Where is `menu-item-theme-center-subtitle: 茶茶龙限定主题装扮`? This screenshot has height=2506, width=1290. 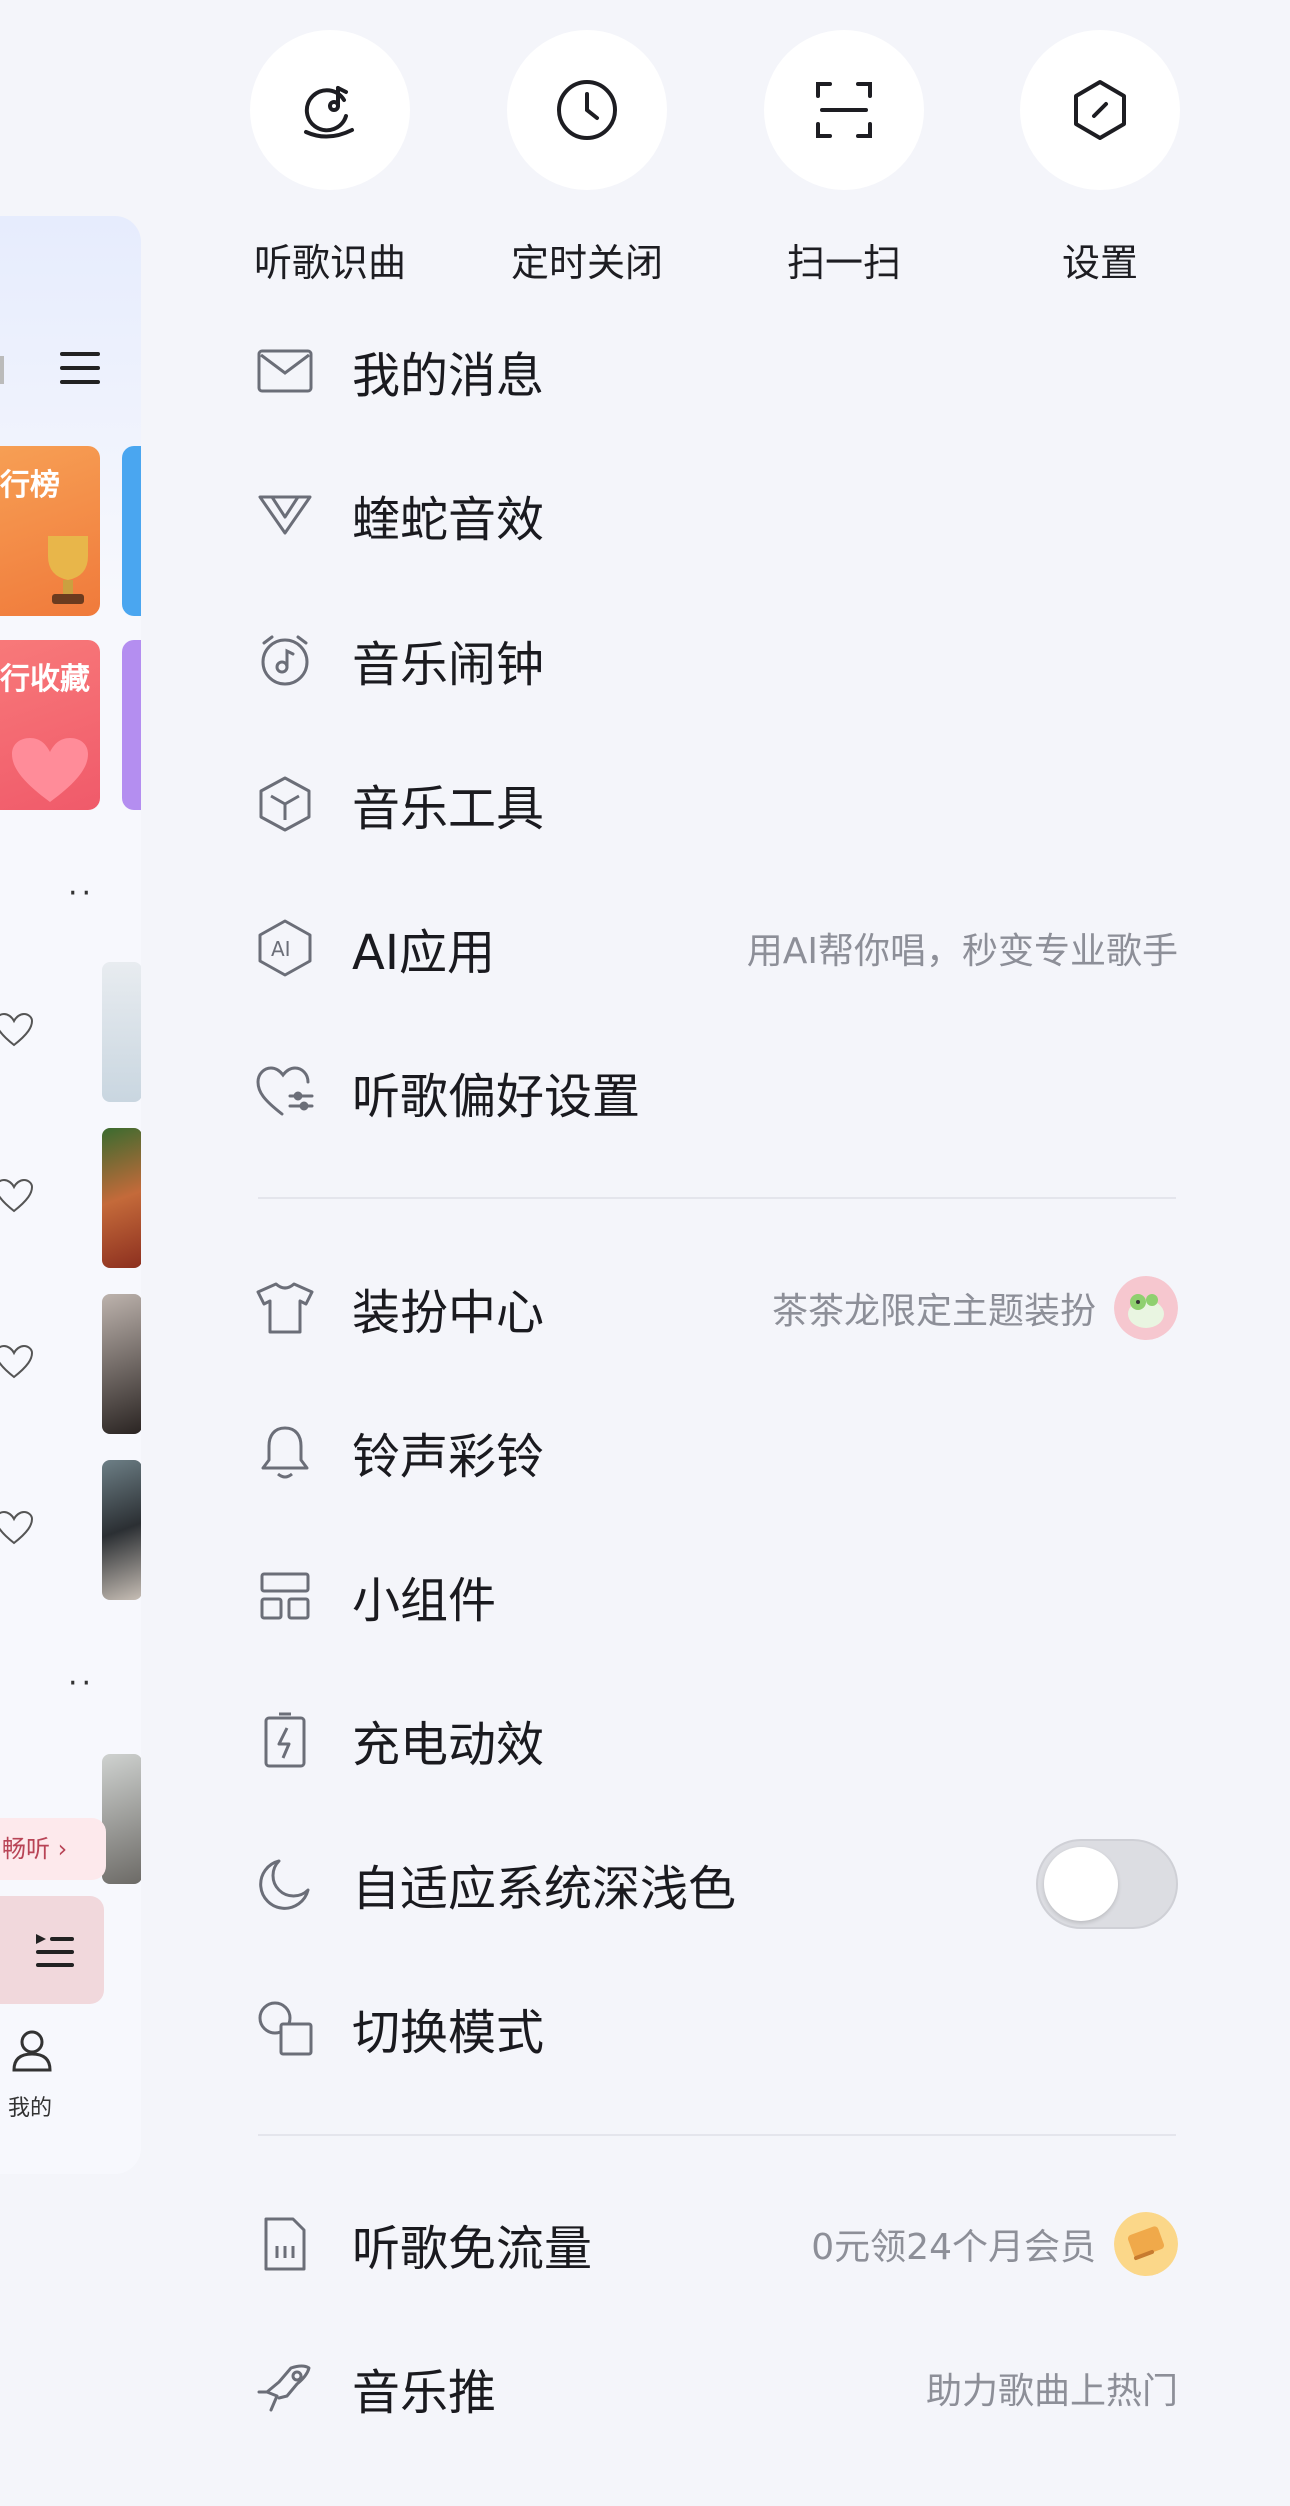 menu-item-theme-center-subtitle: 茶茶龙限定主题装扮 is located at coordinates (933, 1311).